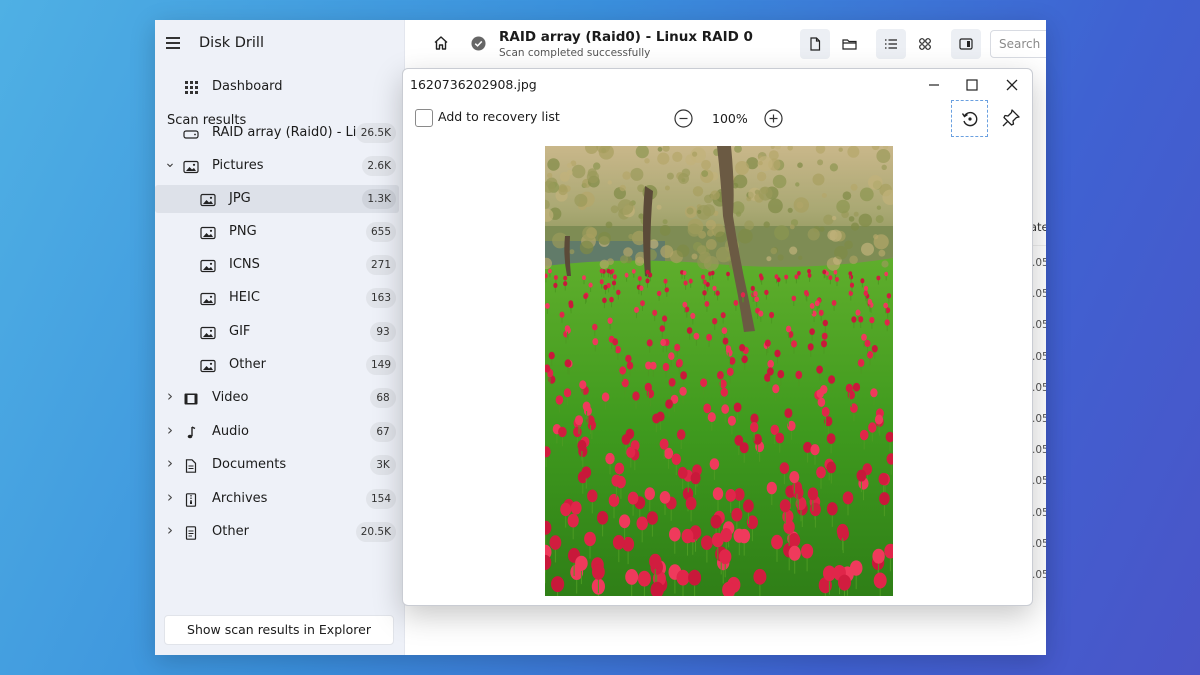 This screenshot has height=675, width=1200. Describe the element at coordinates (380, 365) in the screenshot. I see `count-badge: 149` at that location.